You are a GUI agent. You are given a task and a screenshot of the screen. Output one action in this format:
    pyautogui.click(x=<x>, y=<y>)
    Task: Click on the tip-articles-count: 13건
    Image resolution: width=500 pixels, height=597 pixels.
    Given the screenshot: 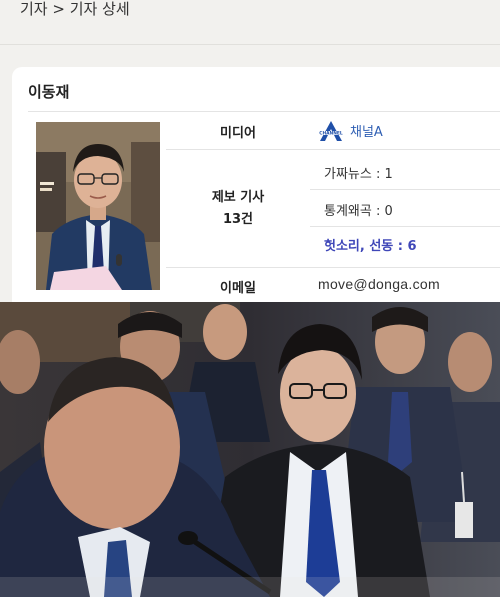 What is the action you would take?
    pyautogui.click(x=238, y=219)
    